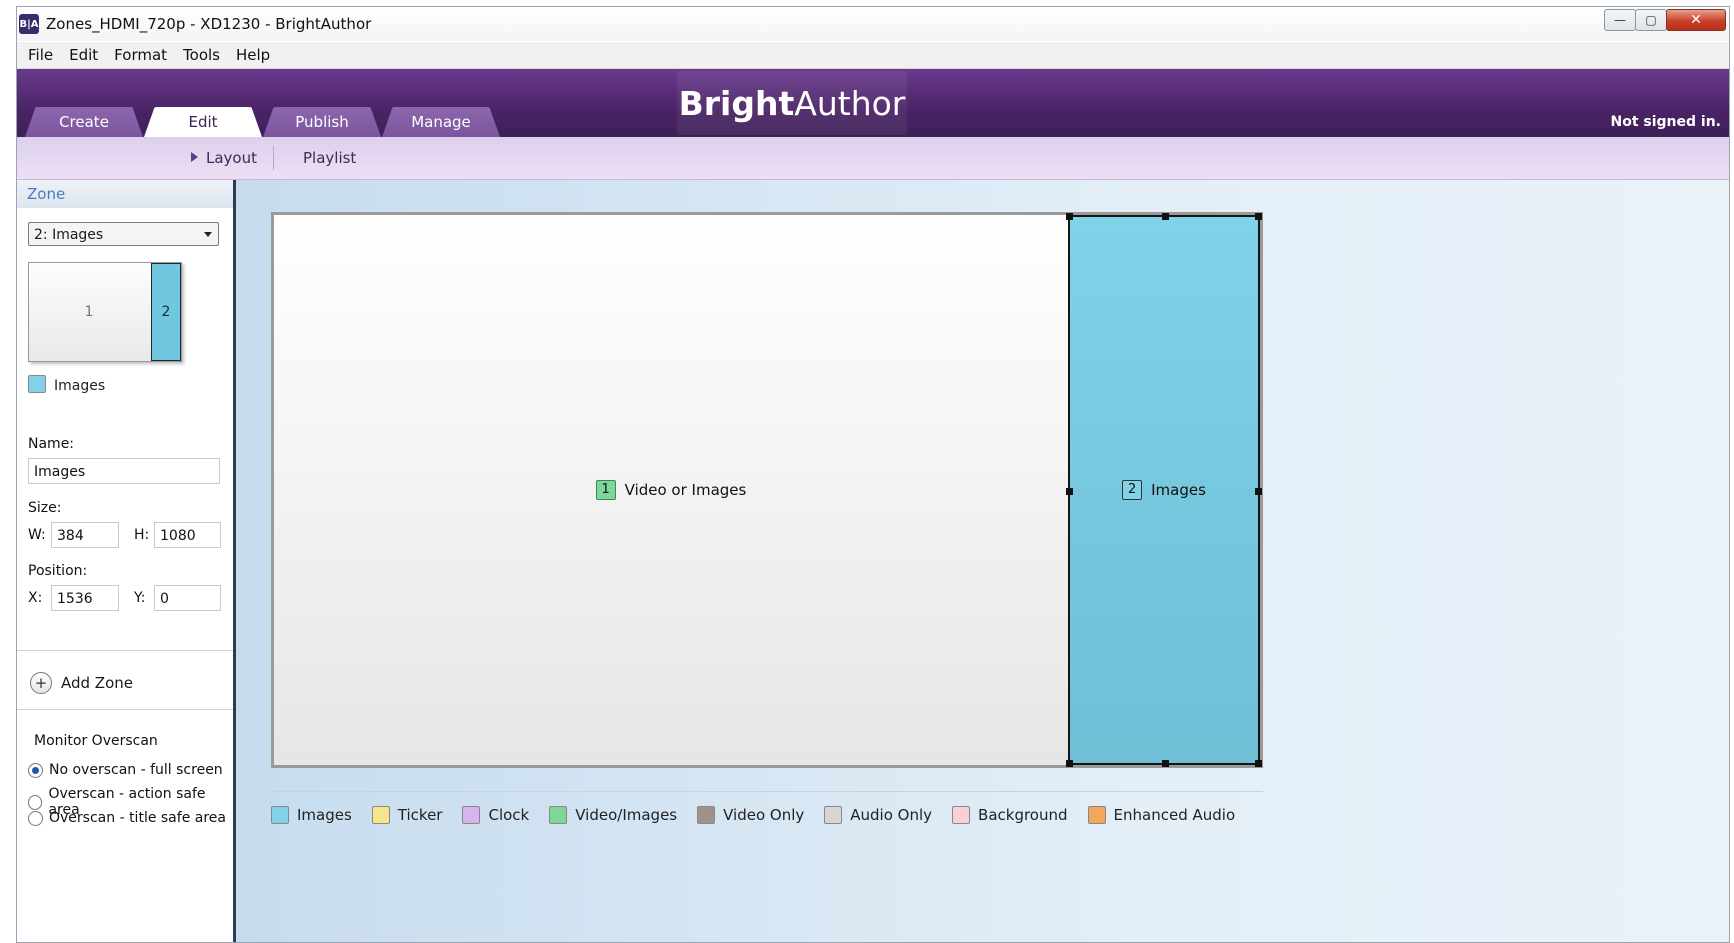 This screenshot has height=943, width=1734. What do you see at coordinates (509, 815) in the screenshot?
I see `legend-label: Clock` at bounding box center [509, 815].